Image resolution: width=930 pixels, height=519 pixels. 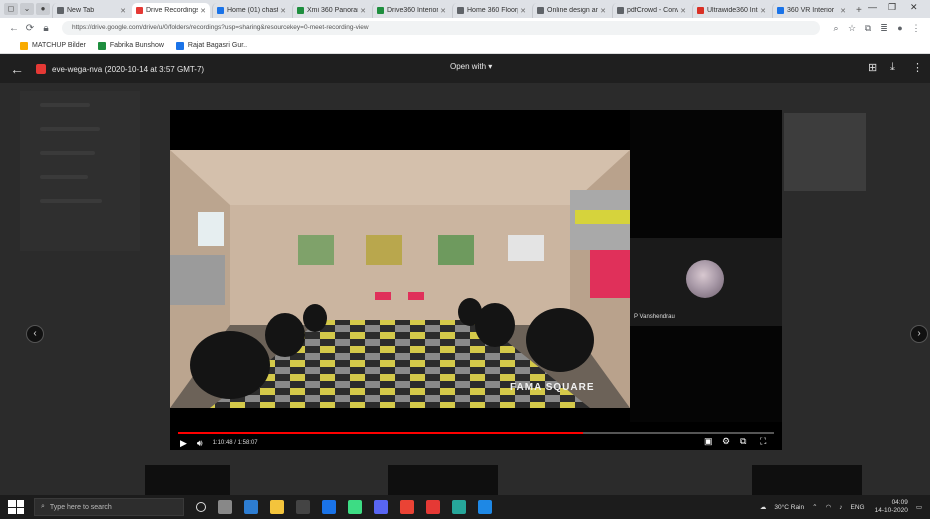 What do you see at coordinates (459, 507) in the screenshot?
I see `app-icon-teal` at bounding box center [459, 507].